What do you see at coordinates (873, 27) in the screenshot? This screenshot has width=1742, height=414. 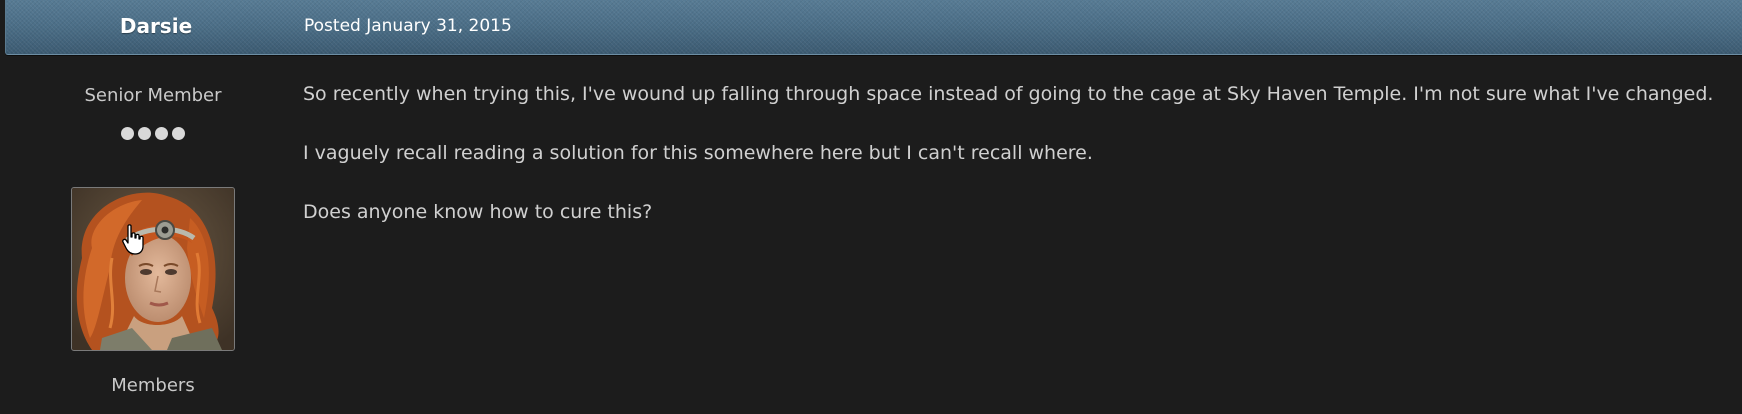 I see `post-header-bar: Darsie Posted January 31, 2015` at bounding box center [873, 27].